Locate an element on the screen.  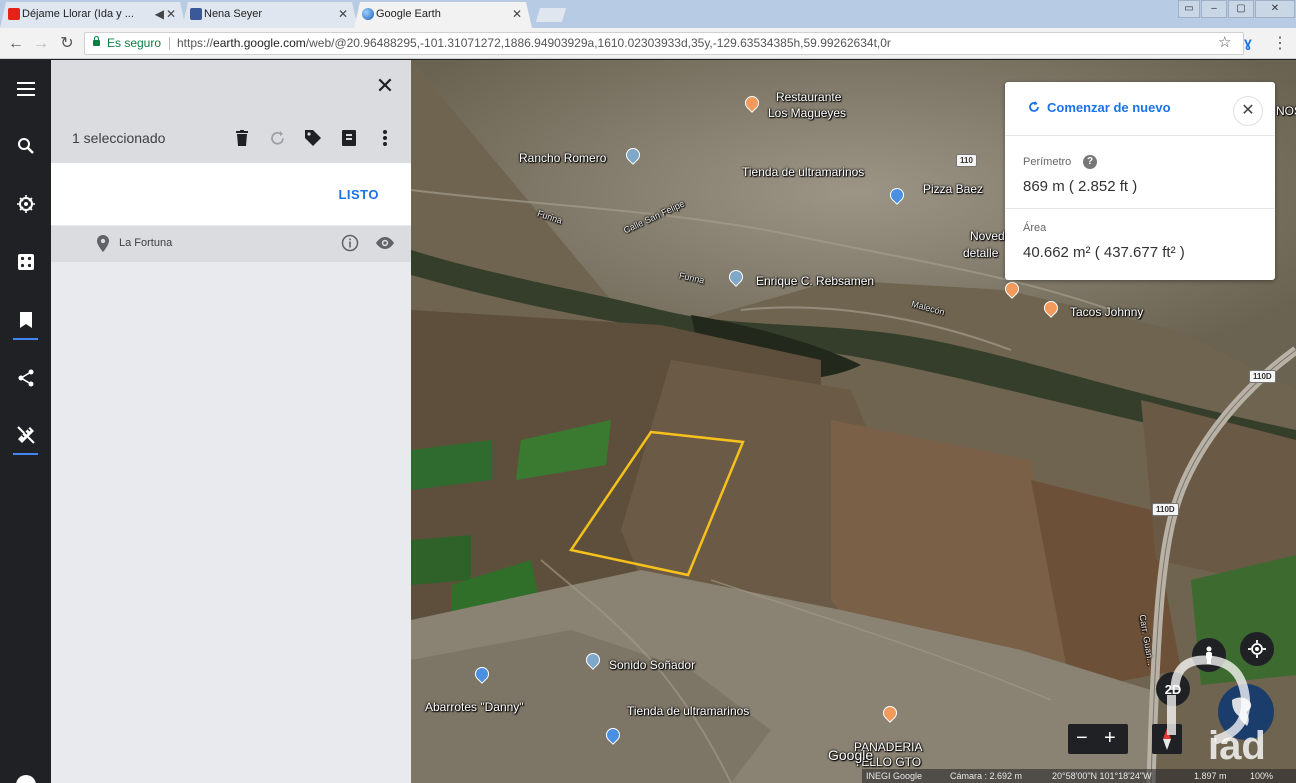
browser-tab-youtube: Déjame Llorar (Ida y ... ◀ ✕ is located at coordinates (93, 15).